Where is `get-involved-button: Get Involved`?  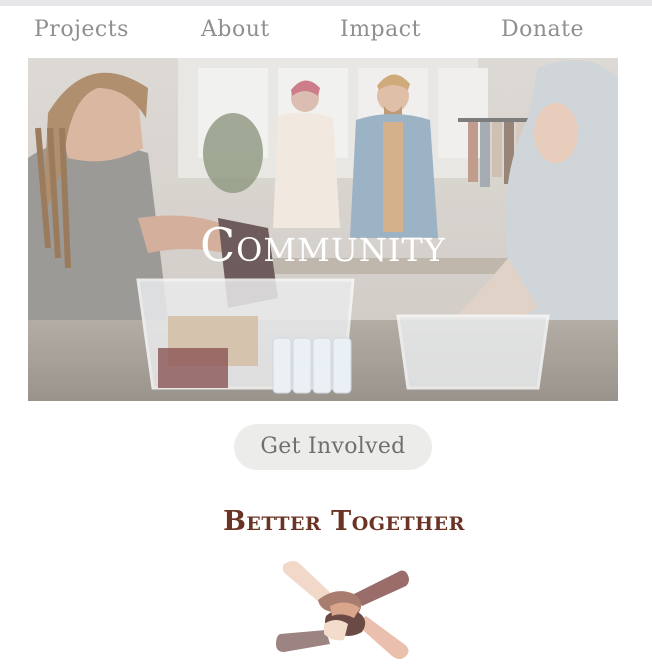 get-involved-button: Get Involved is located at coordinates (333, 447).